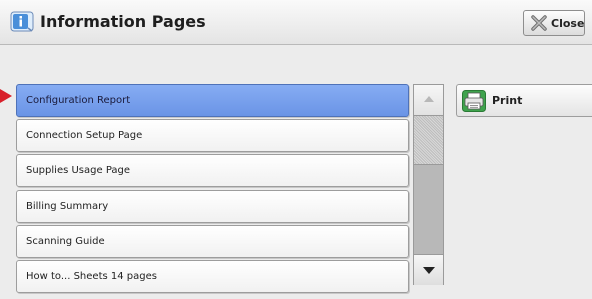  I want to click on close-button: Close, so click(554, 23).